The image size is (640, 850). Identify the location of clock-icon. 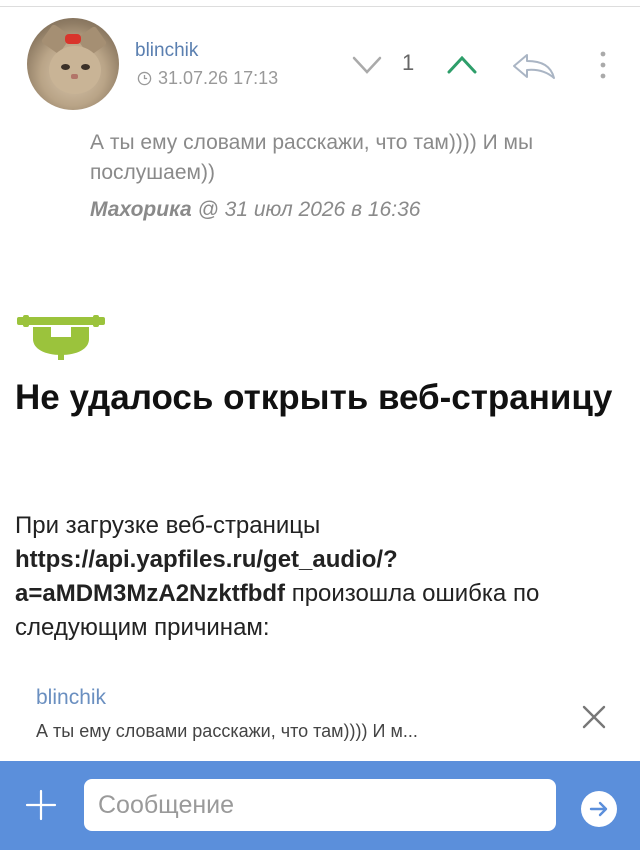
(144, 78).